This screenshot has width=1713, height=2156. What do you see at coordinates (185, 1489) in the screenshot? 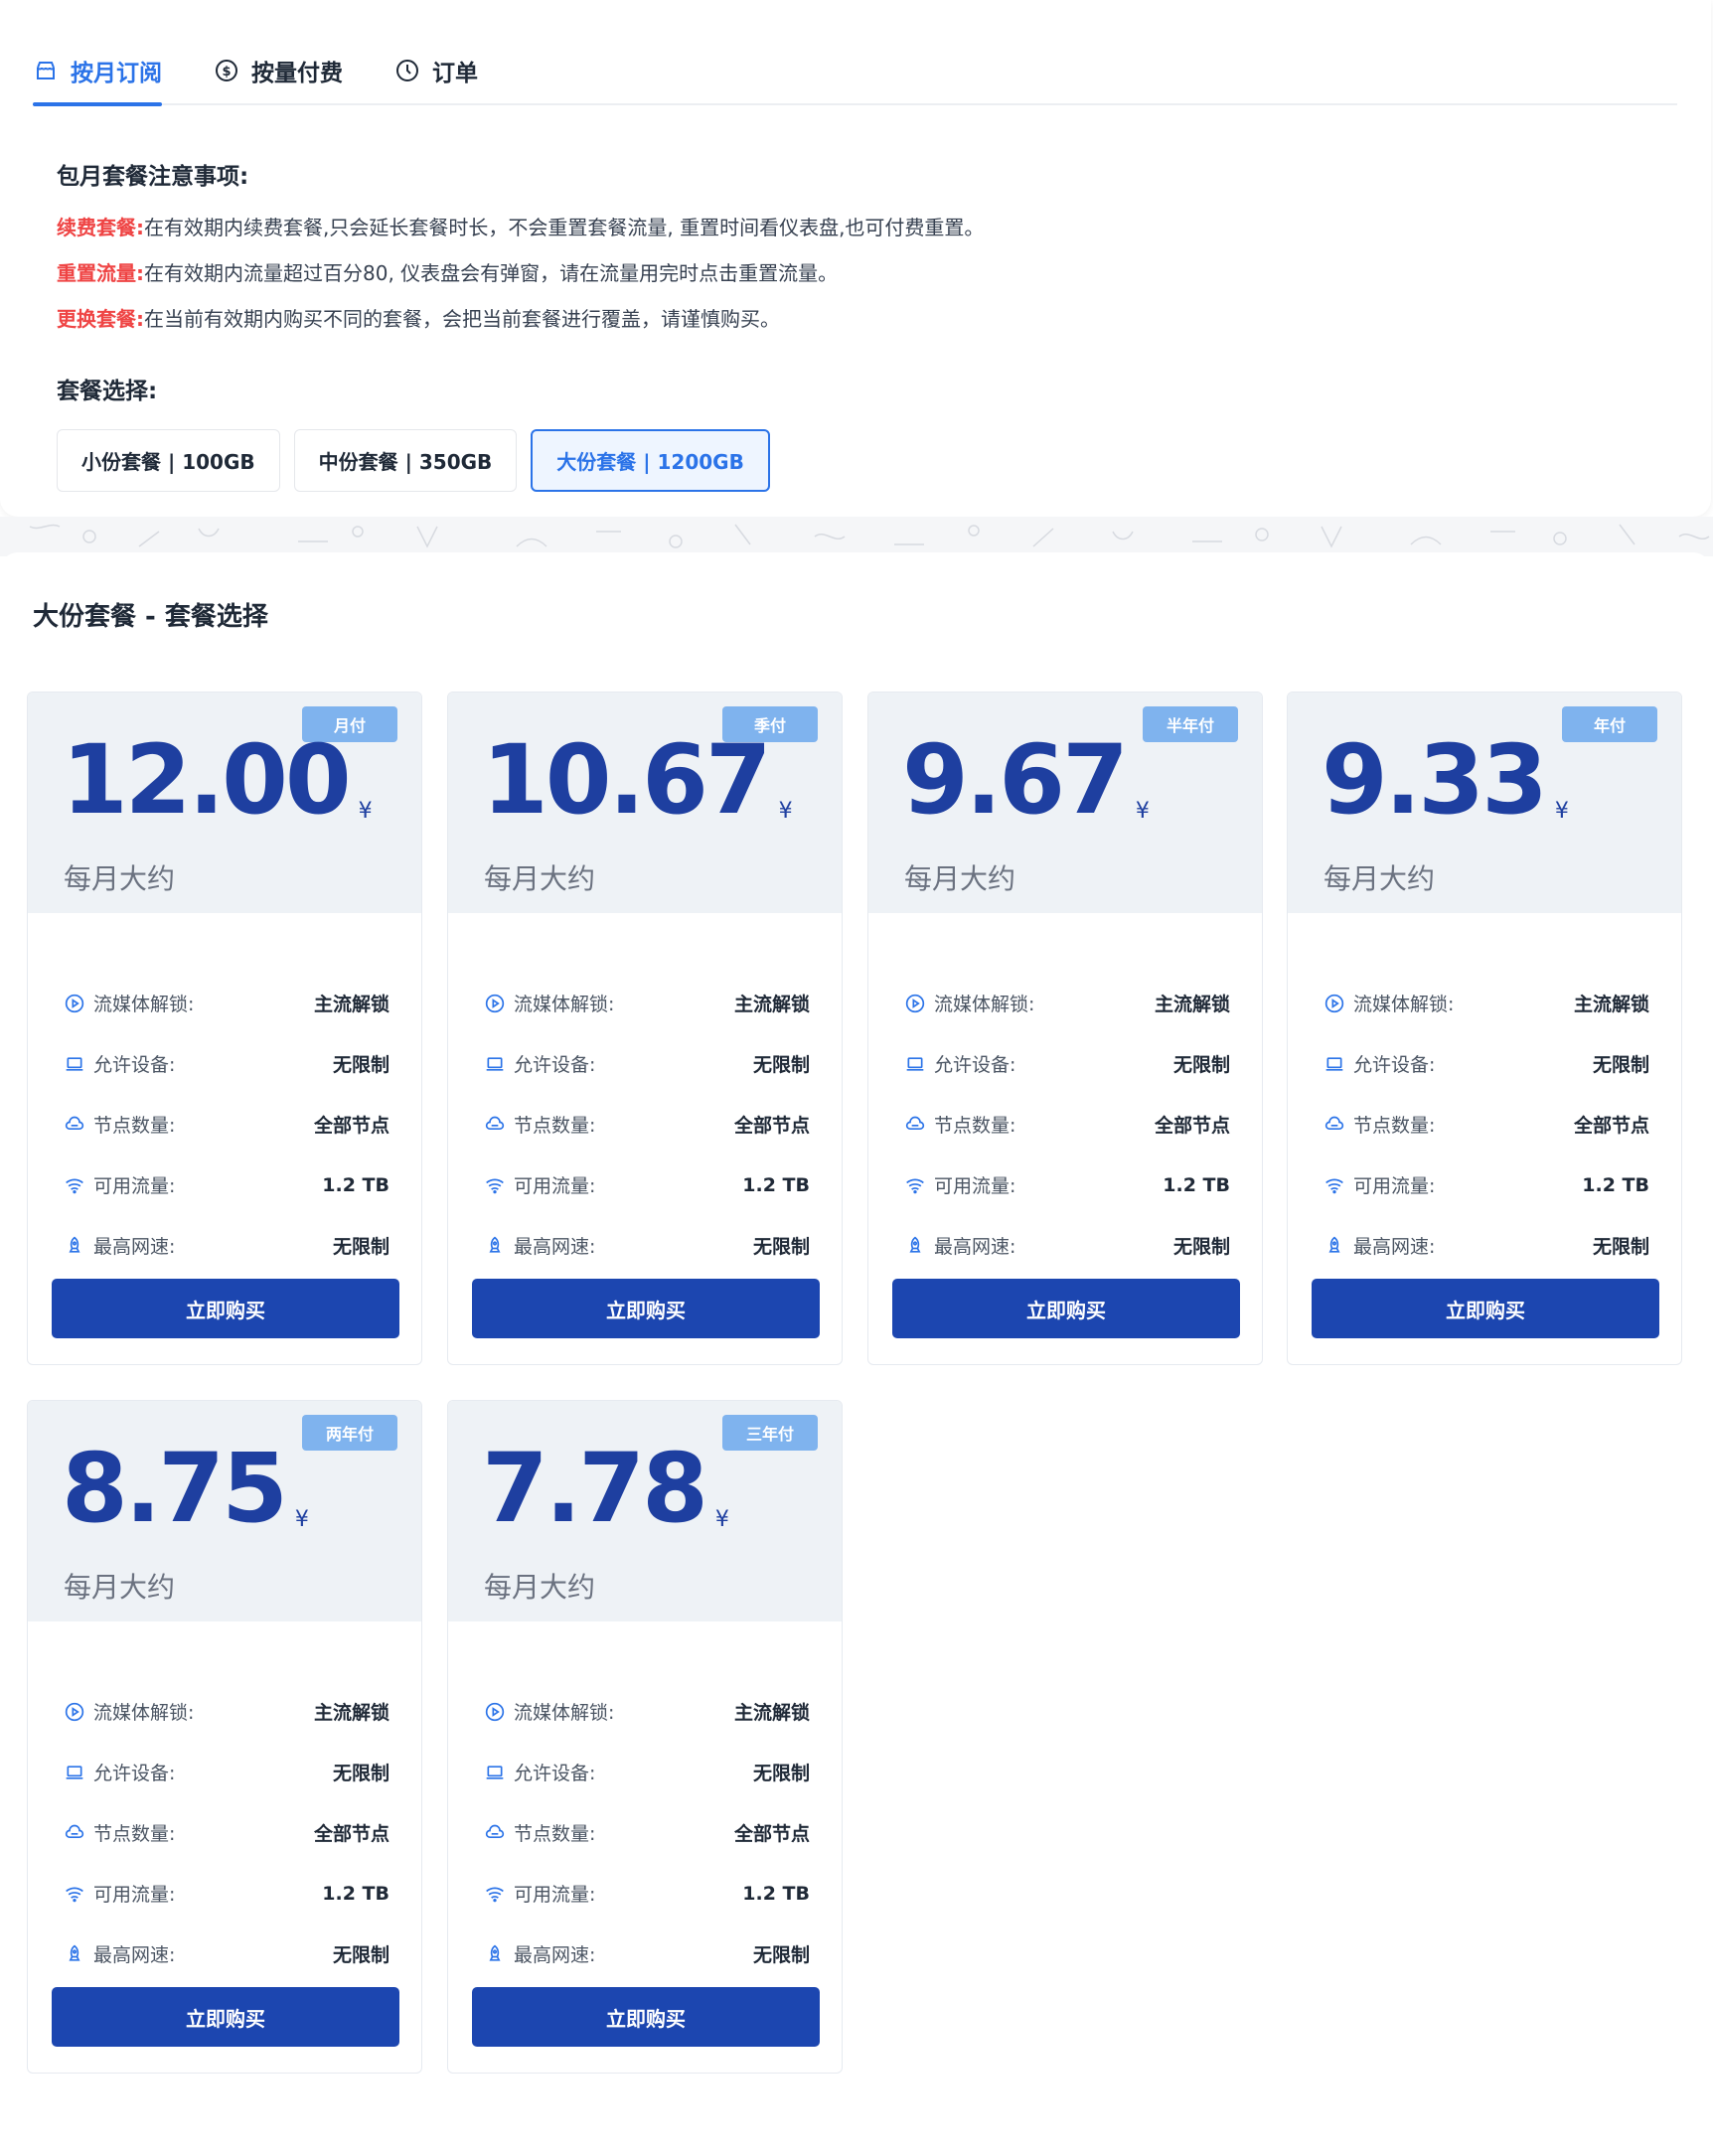
I see `price-group: 8.75 ¥` at bounding box center [185, 1489].